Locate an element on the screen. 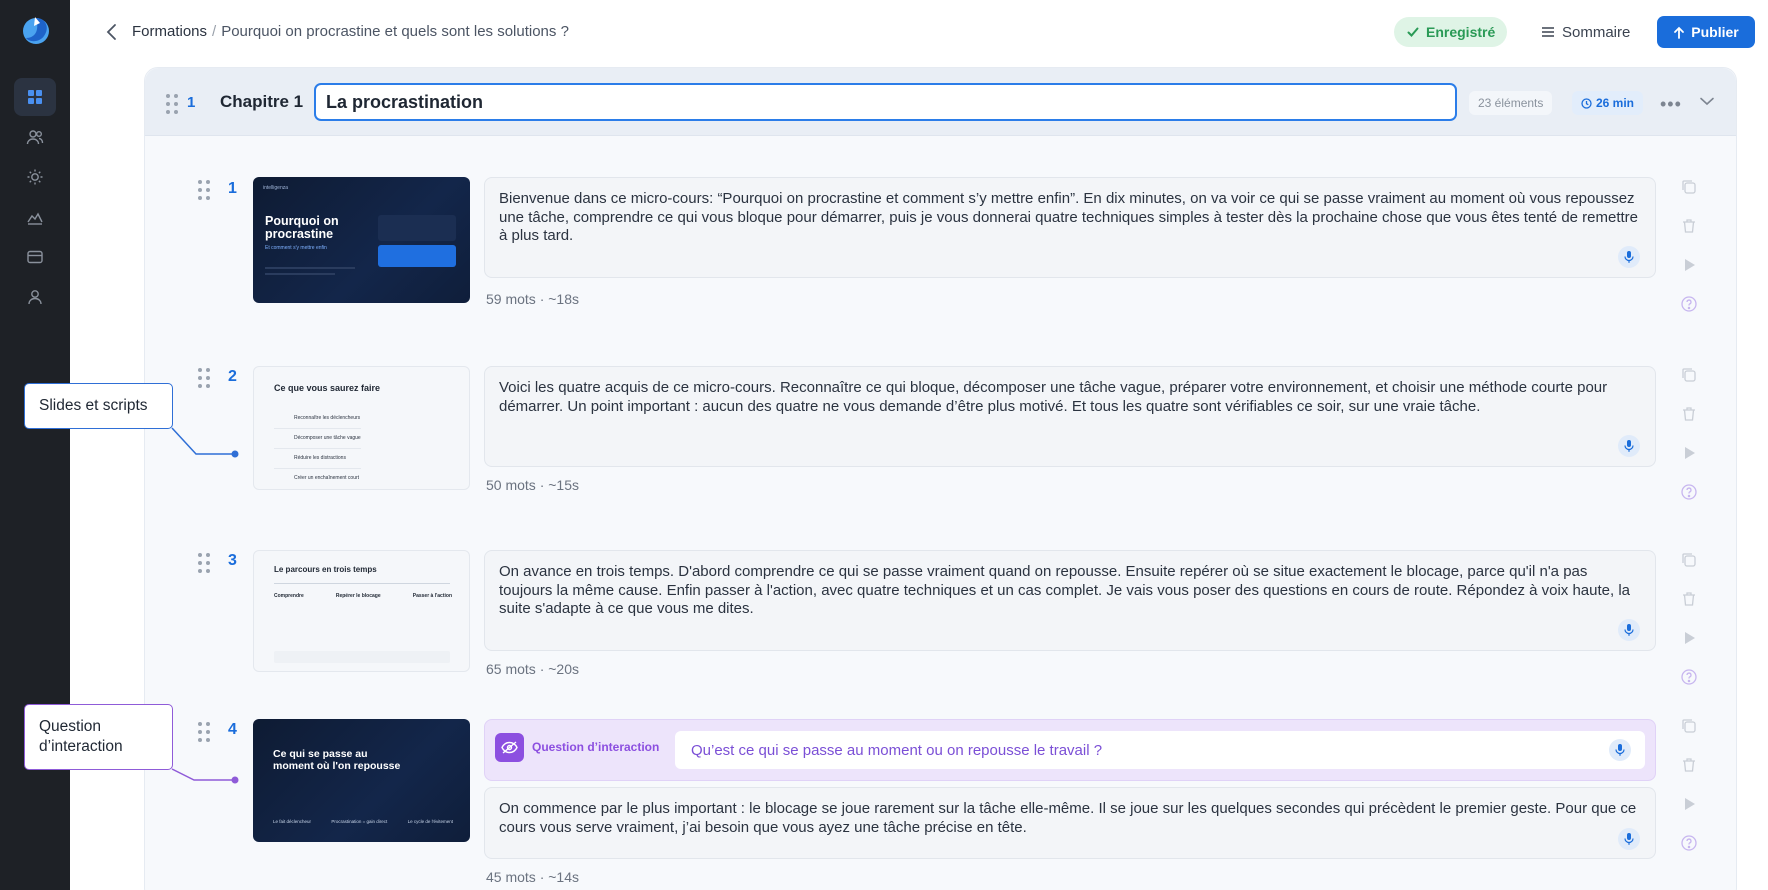 The height and width of the screenshot is (890, 1768). thumb-footer-item: Procrastination = gain direct is located at coordinates (359, 821).